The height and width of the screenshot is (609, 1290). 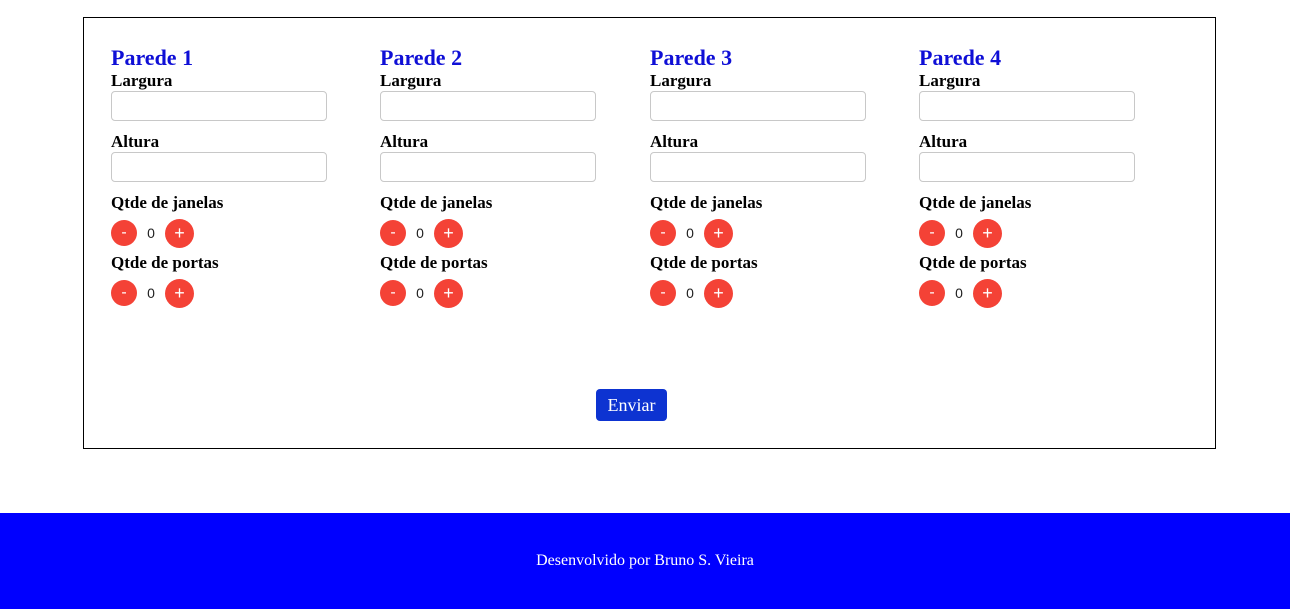 I want to click on wall-title: Parede 1, so click(x=152, y=57).